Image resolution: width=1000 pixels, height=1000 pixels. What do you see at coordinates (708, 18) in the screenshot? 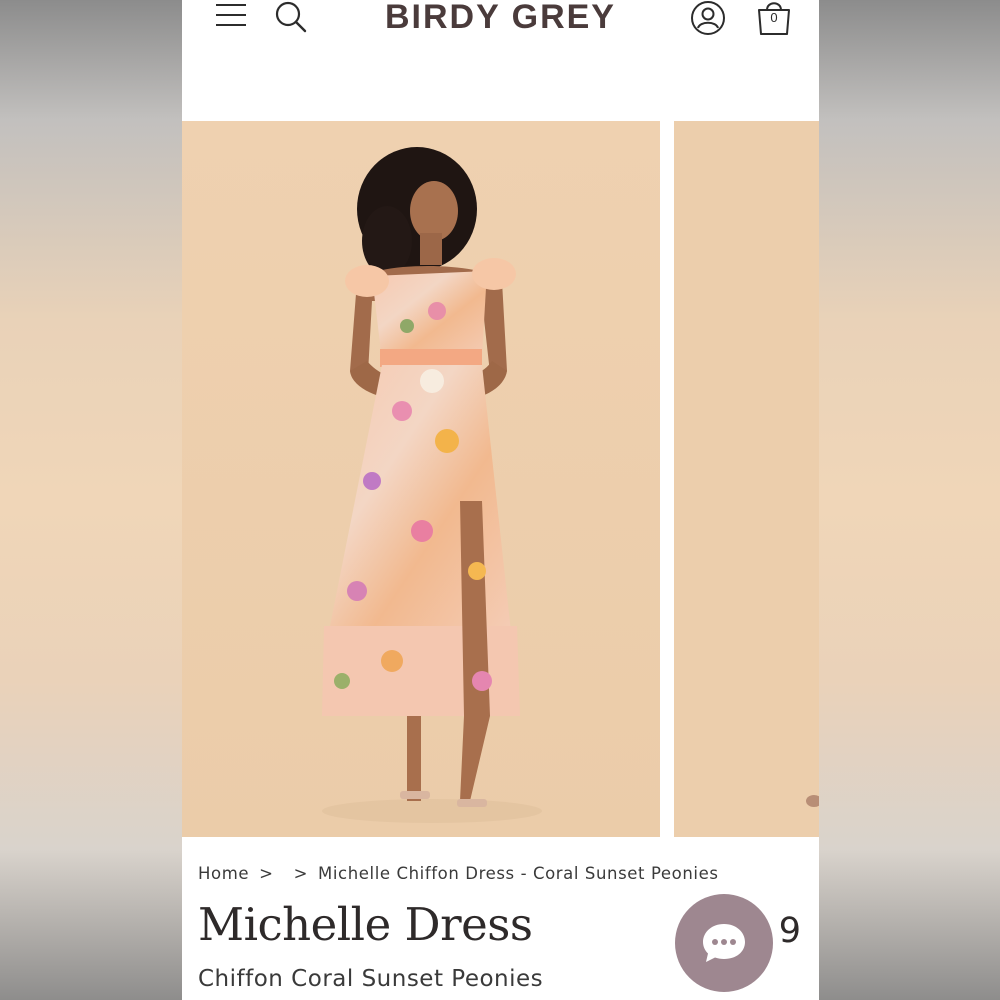
I see `account-icon` at bounding box center [708, 18].